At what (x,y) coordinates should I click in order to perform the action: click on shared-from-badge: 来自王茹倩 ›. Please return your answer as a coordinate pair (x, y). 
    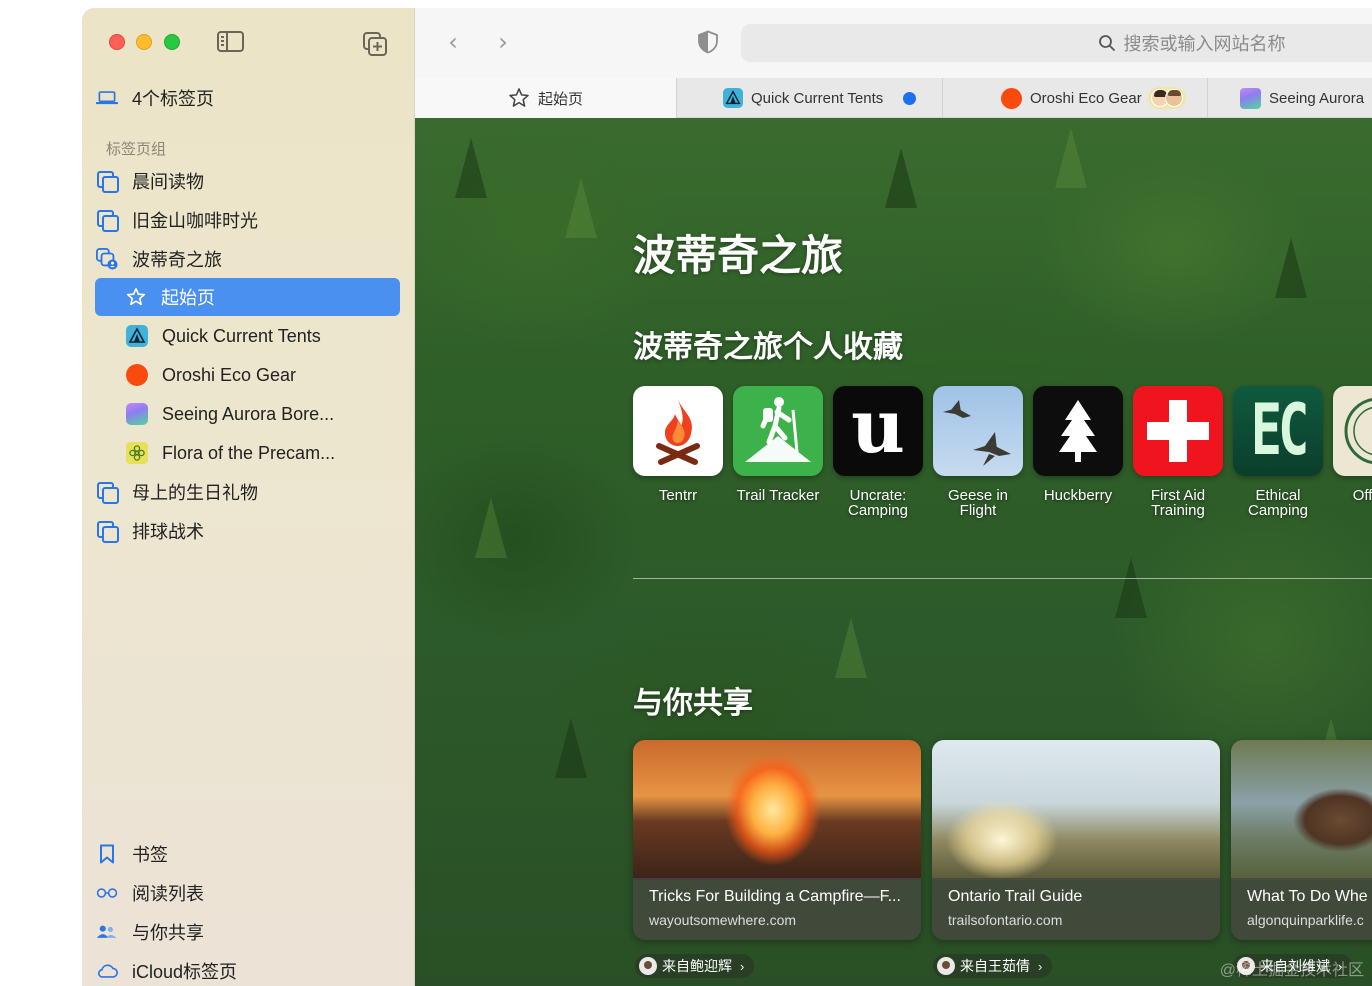
    Looking at the image, I should click on (993, 966).